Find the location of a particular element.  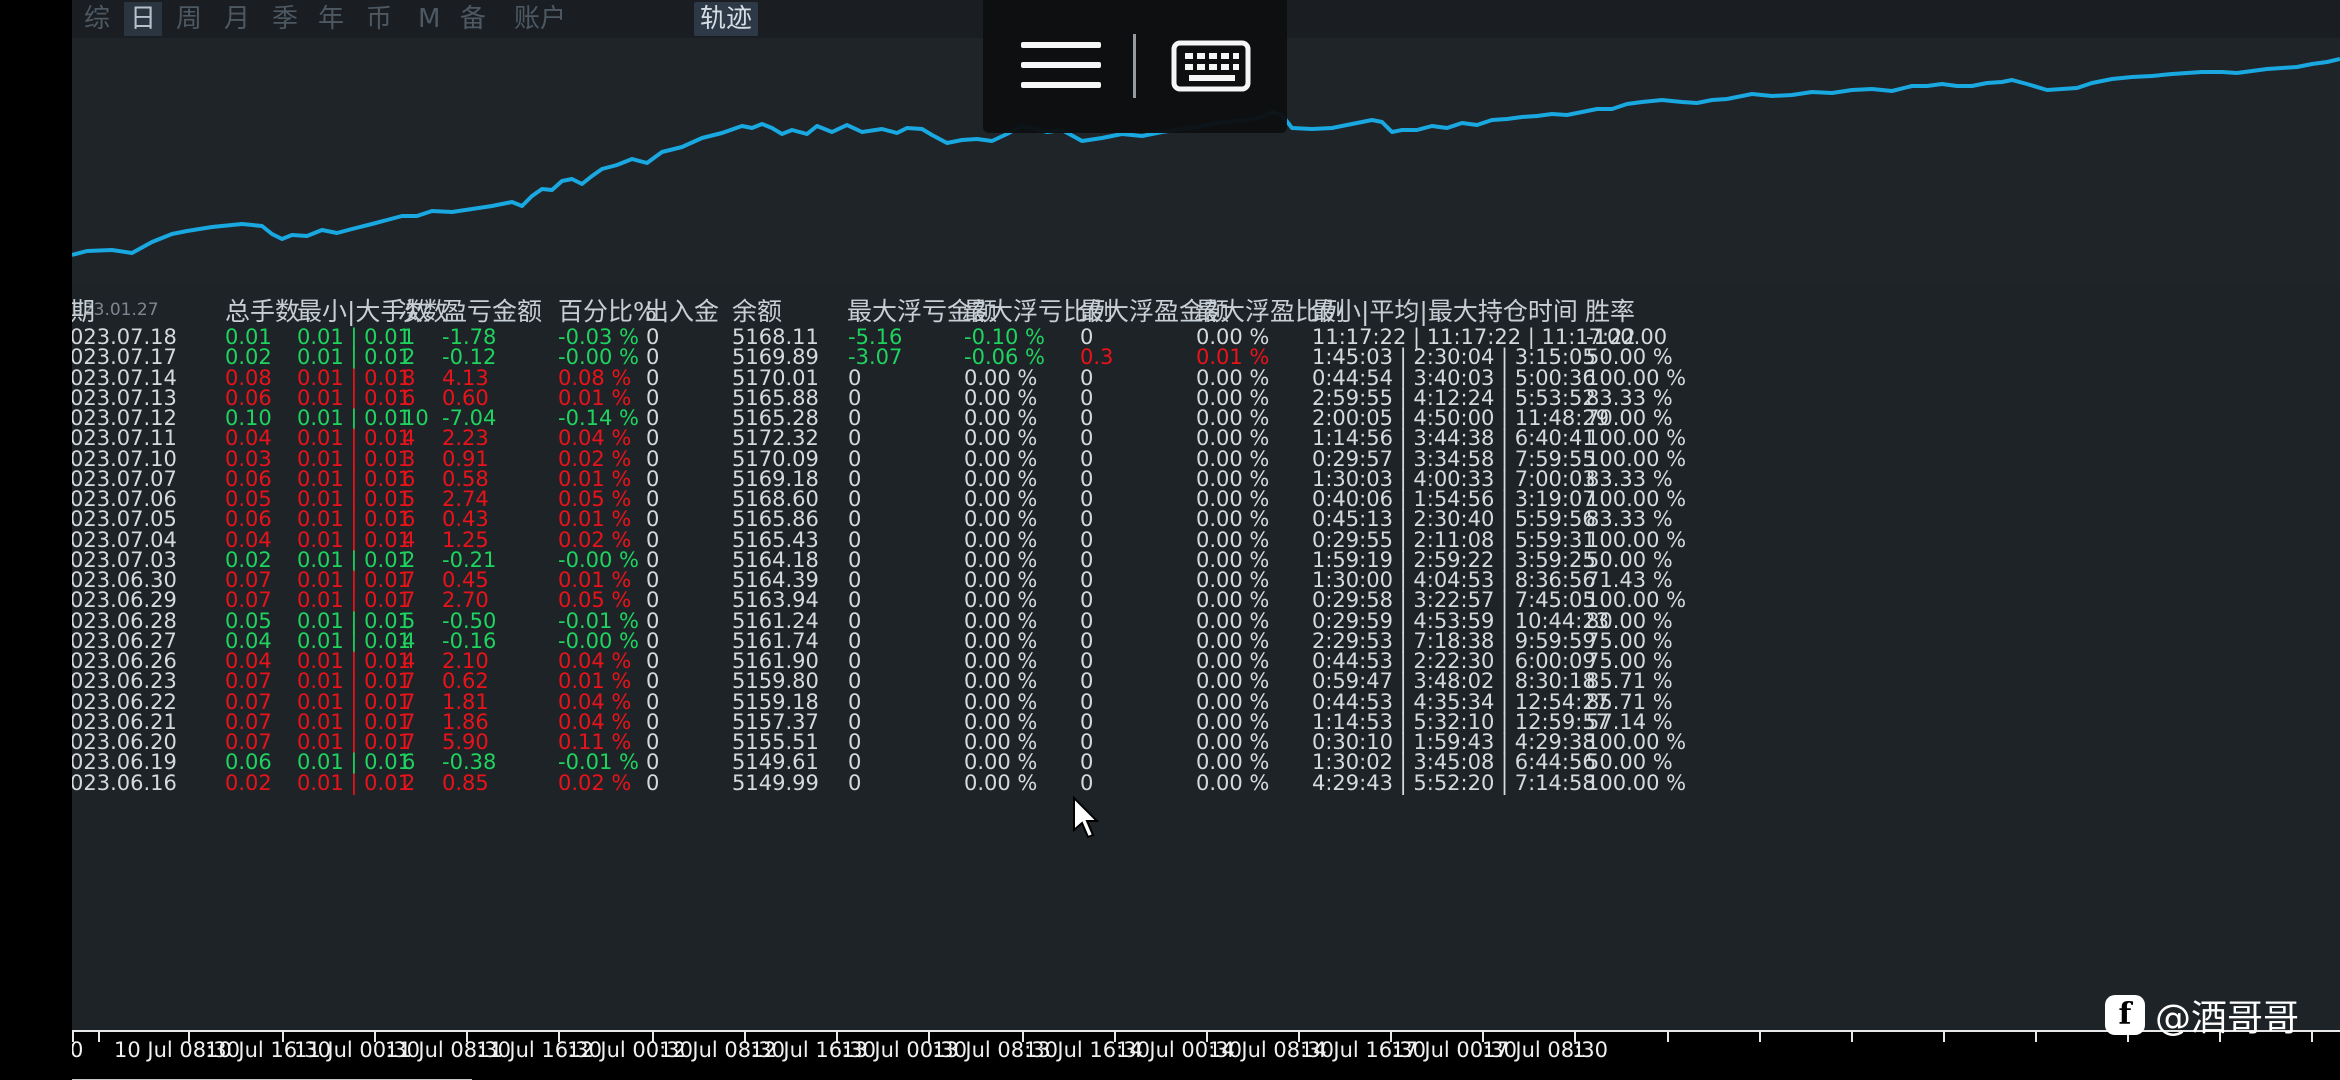

period-tab-9: 账户 is located at coordinates (540, 19).